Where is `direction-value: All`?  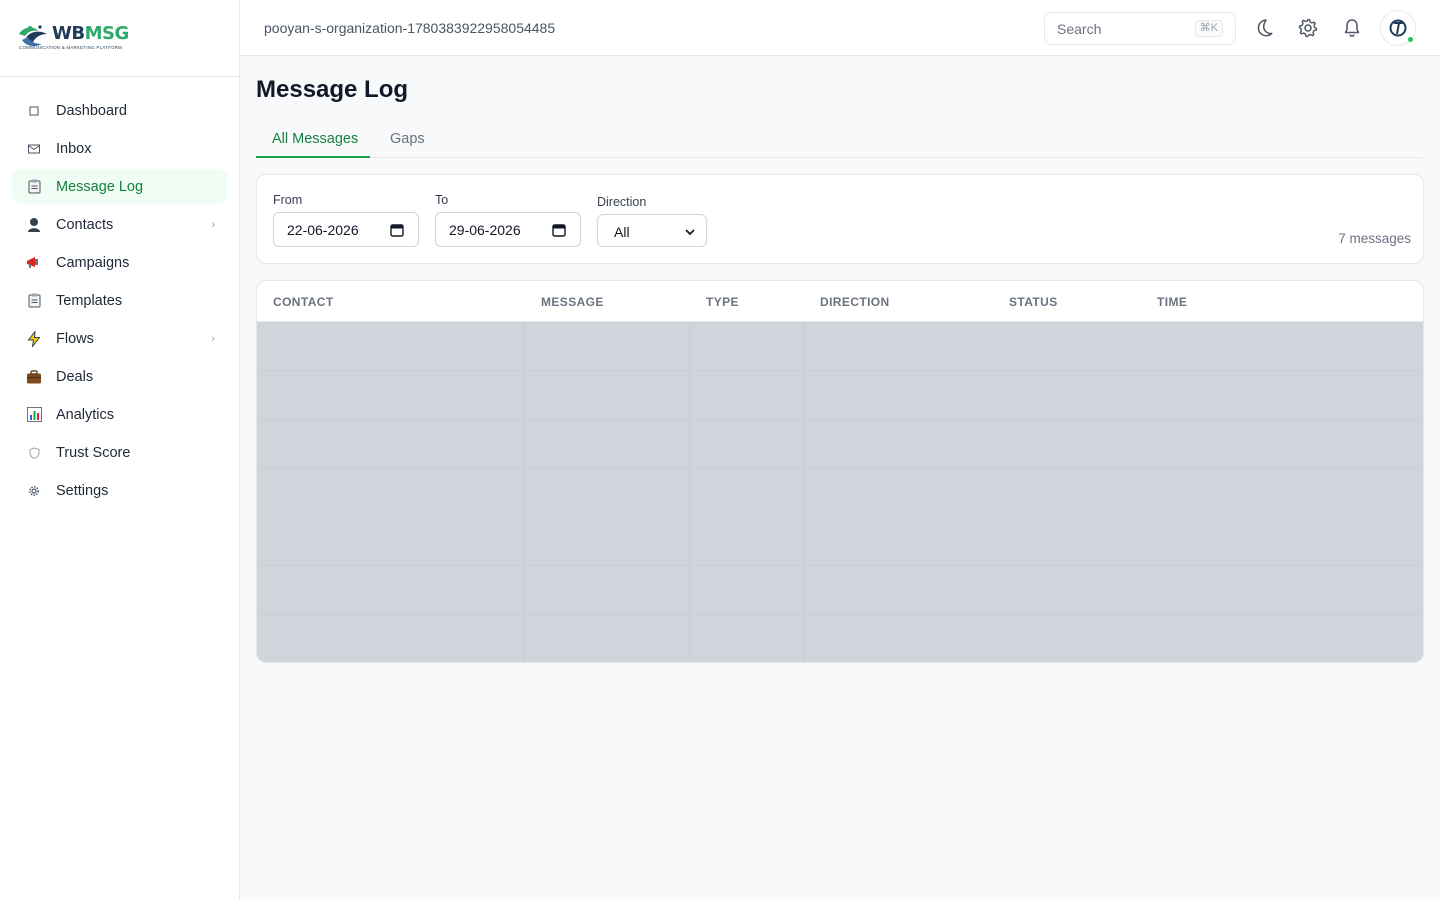
direction-value: All is located at coordinates (622, 232).